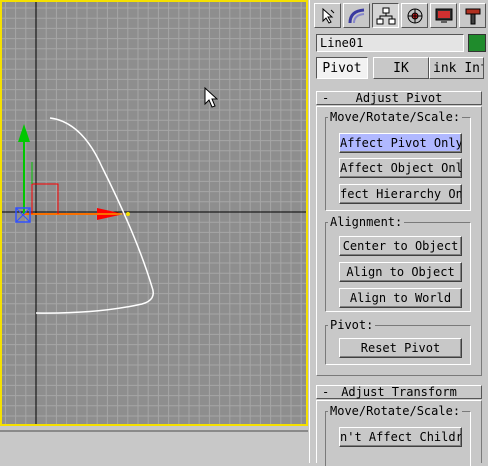  I want to click on monitor-icon, so click(443, 15).